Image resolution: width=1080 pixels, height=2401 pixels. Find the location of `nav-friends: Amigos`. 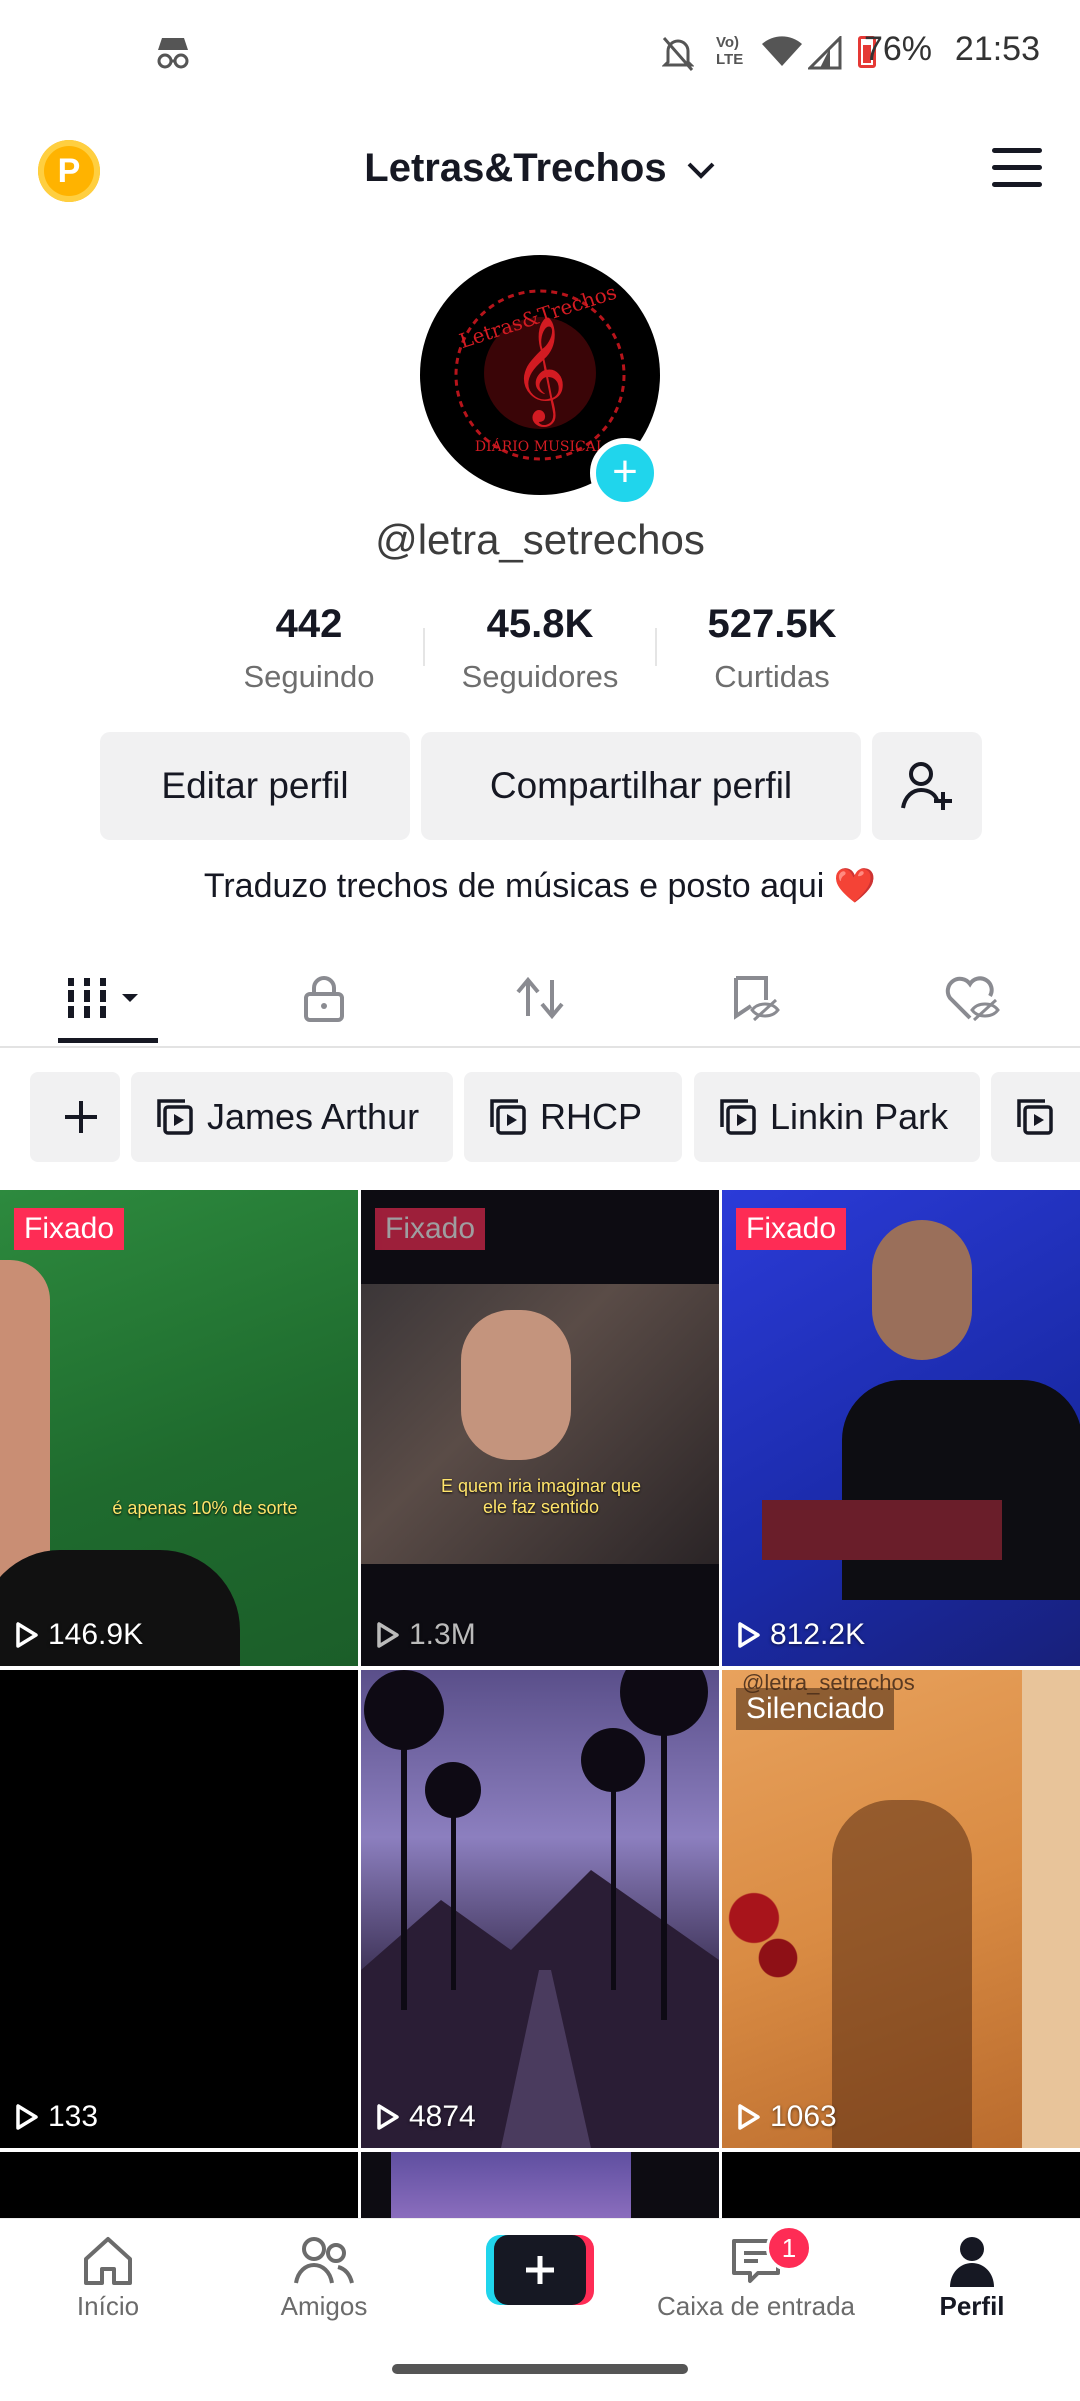

nav-friends: Amigos is located at coordinates (324, 2276).